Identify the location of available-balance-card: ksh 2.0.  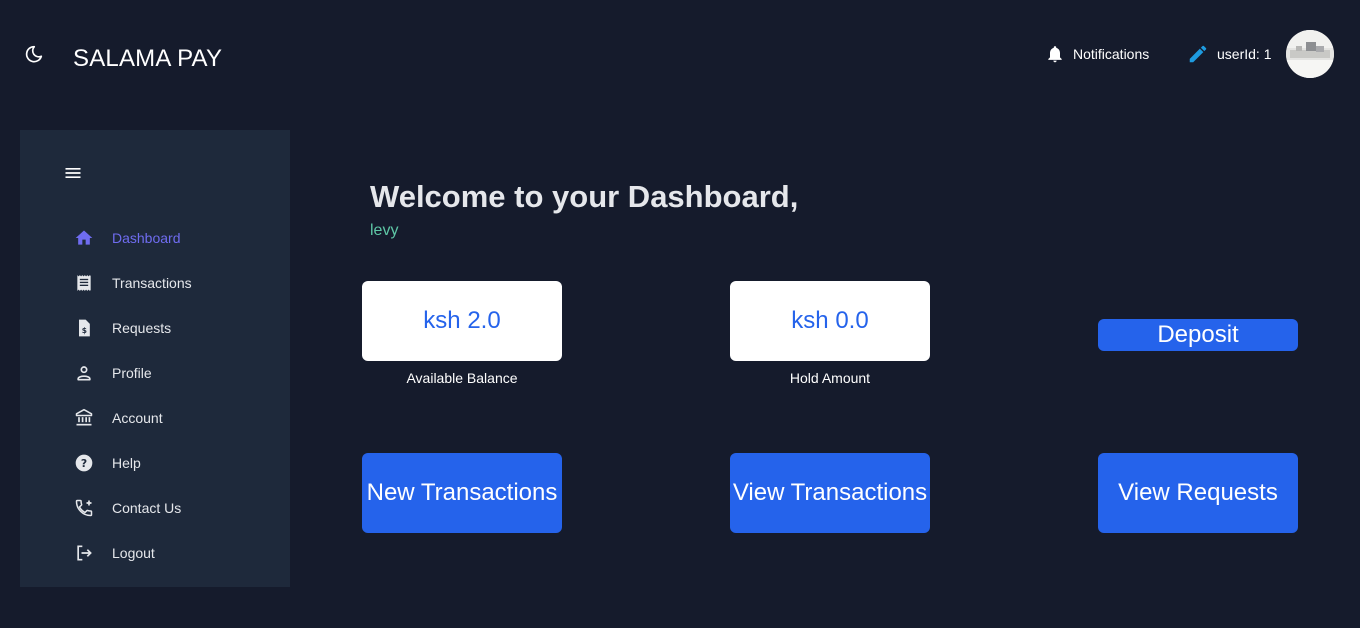
(462, 321).